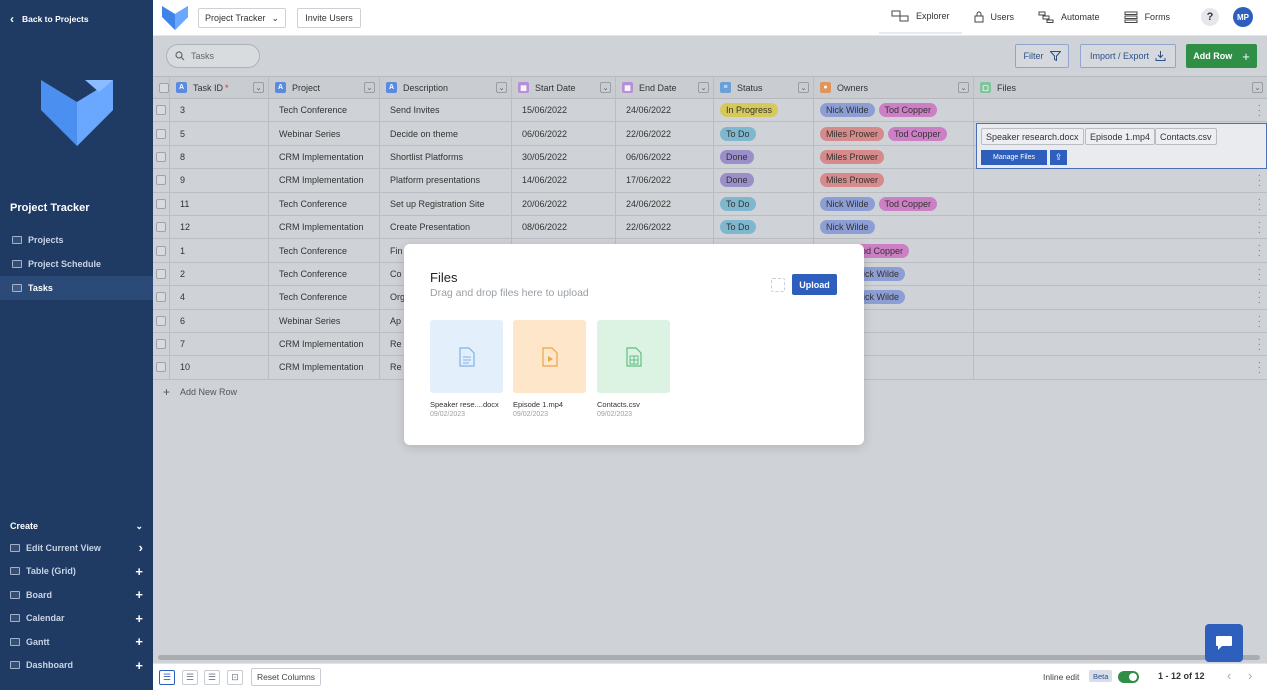 The image size is (1267, 690). I want to click on create-edit-current-view: Edit Current View ›, so click(76, 548).